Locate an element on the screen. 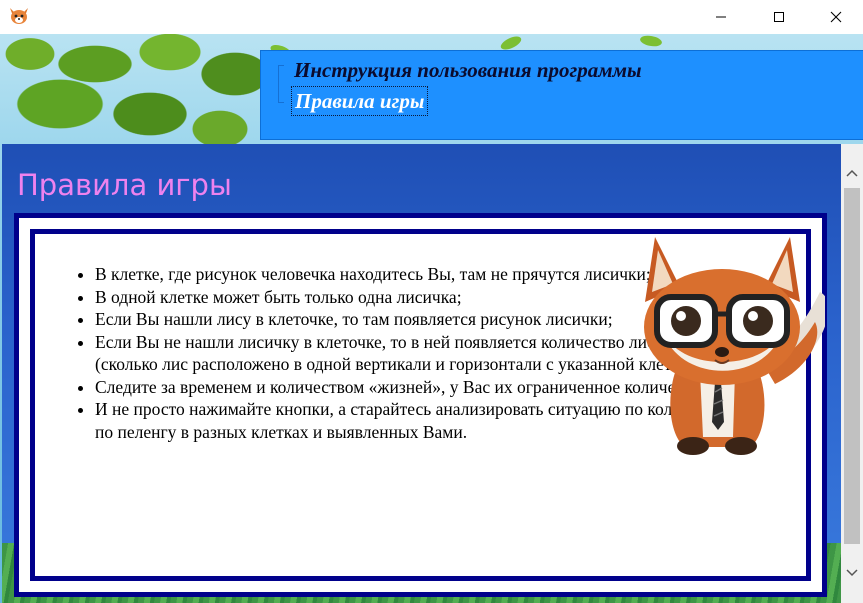  fox-with-glasses-image is located at coordinates (727, 344).